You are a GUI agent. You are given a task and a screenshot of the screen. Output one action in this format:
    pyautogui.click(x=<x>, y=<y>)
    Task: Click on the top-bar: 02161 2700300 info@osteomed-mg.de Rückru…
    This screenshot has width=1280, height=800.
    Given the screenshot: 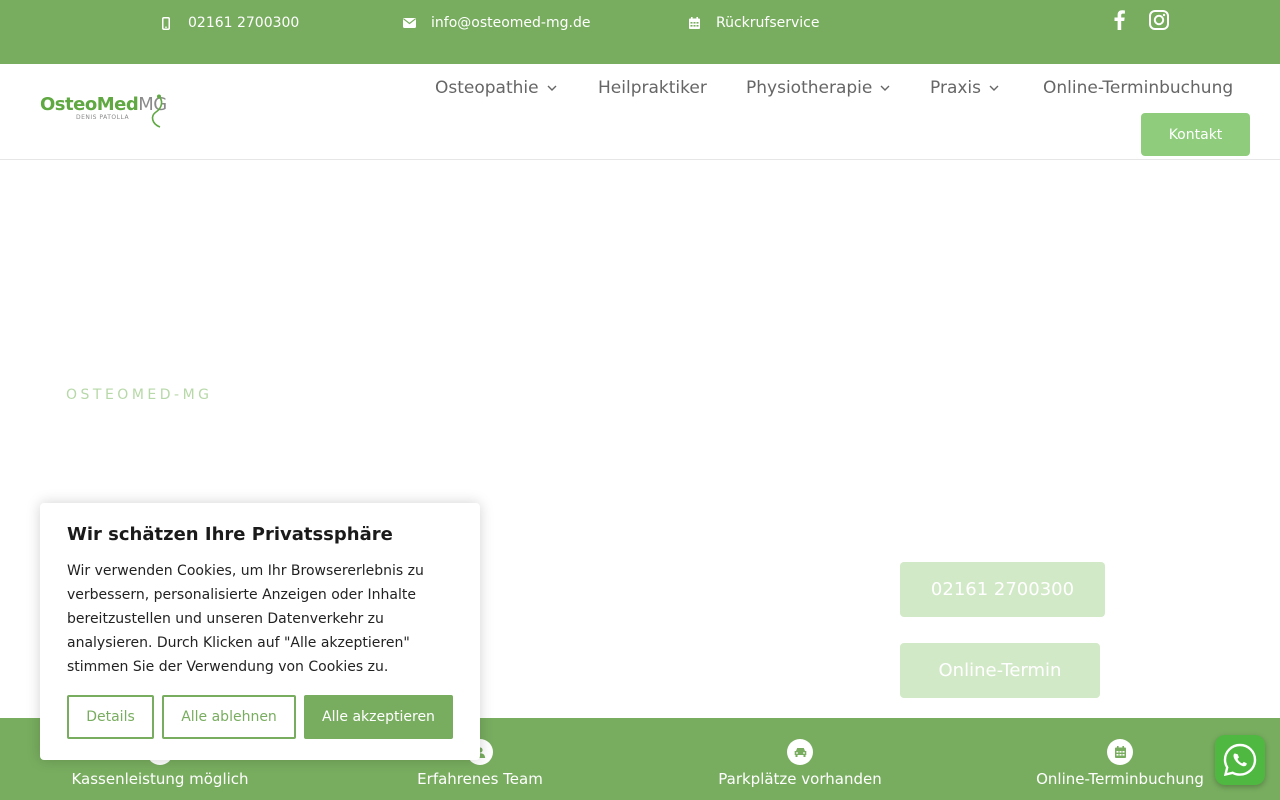 What is the action you would take?
    pyautogui.click(x=640, y=32)
    